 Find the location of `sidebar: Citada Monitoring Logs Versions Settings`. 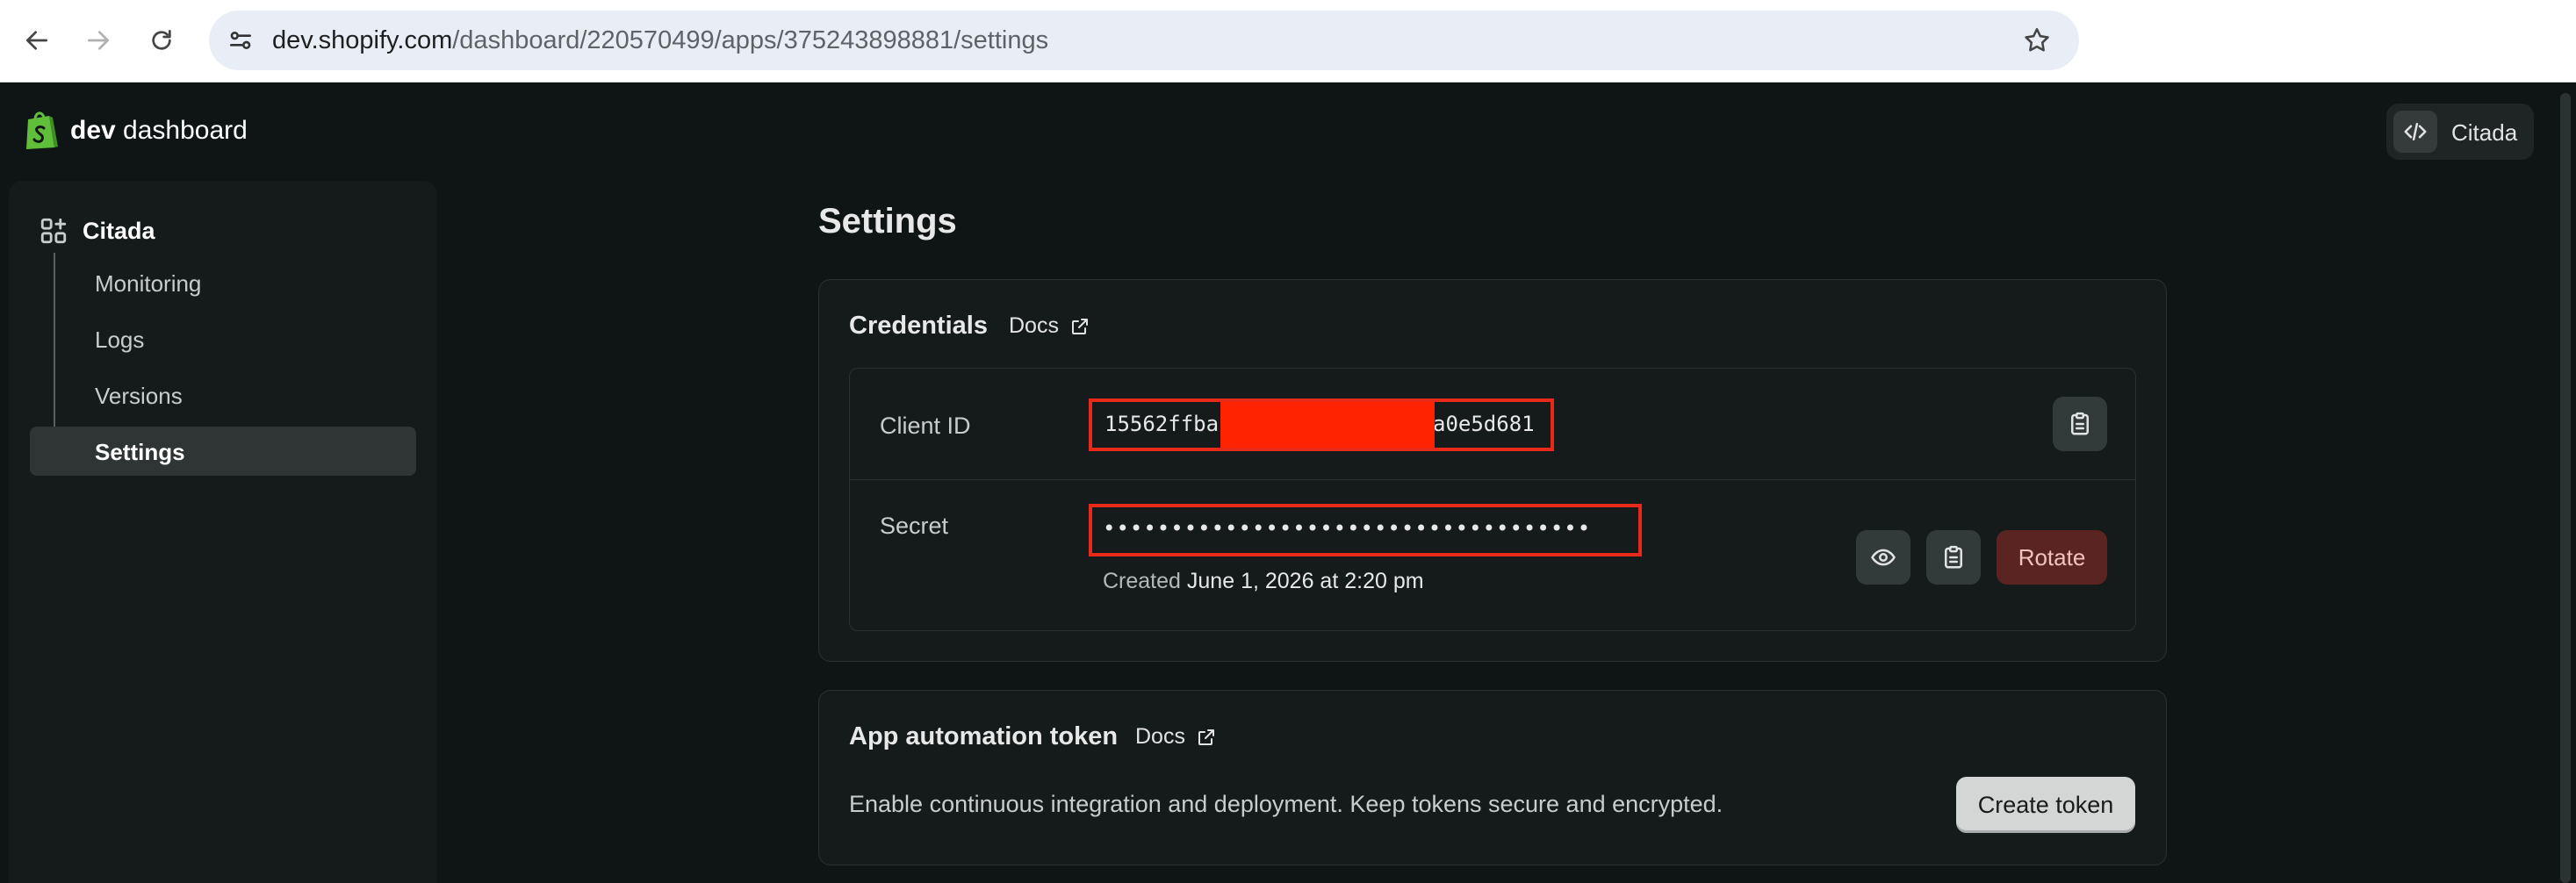

sidebar: Citada Monitoring Logs Versions Settings is located at coordinates (223, 532).